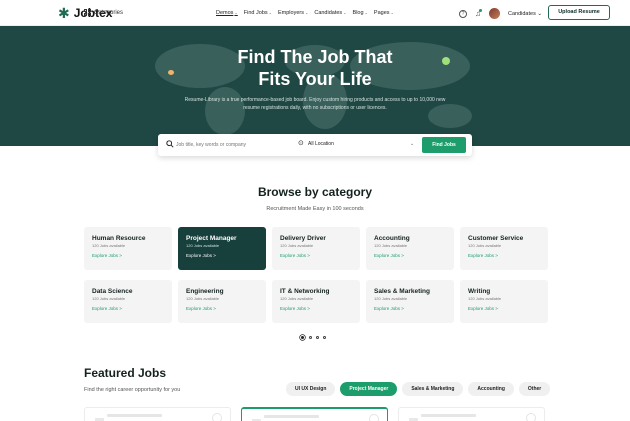  What do you see at coordinates (109, 12) in the screenshot?
I see `categories-label: Categories` at bounding box center [109, 12].